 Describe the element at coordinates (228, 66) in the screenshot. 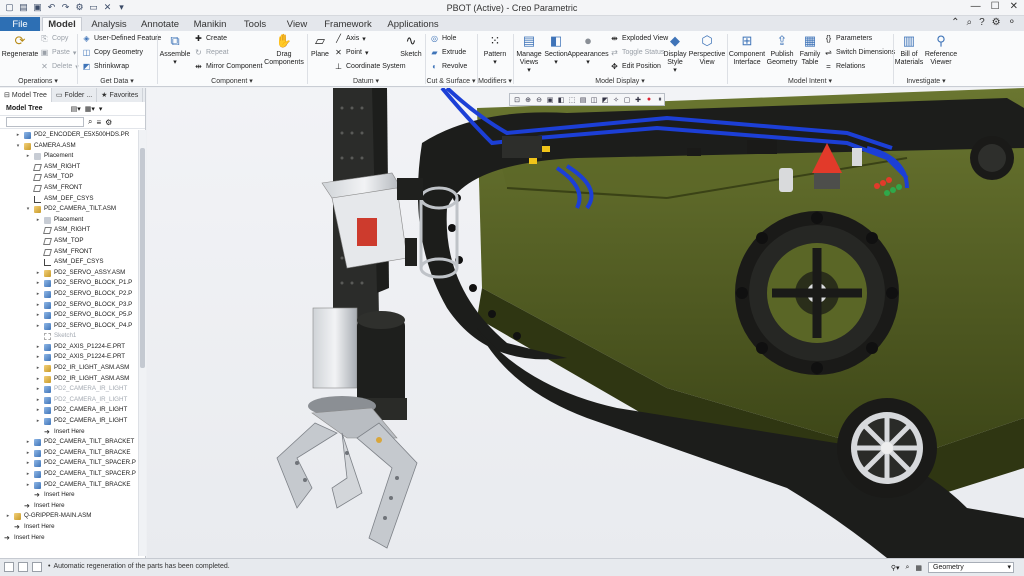

I see `mirror-component-button: ⇹ Mirror Component` at that location.